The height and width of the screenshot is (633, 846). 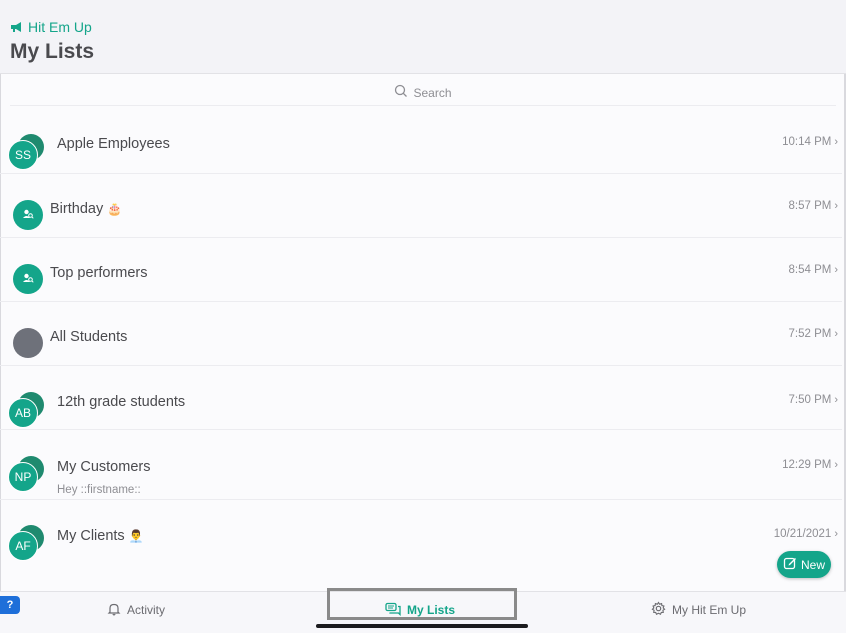 I want to click on list-title-text: Birthday, so click(x=77, y=209).